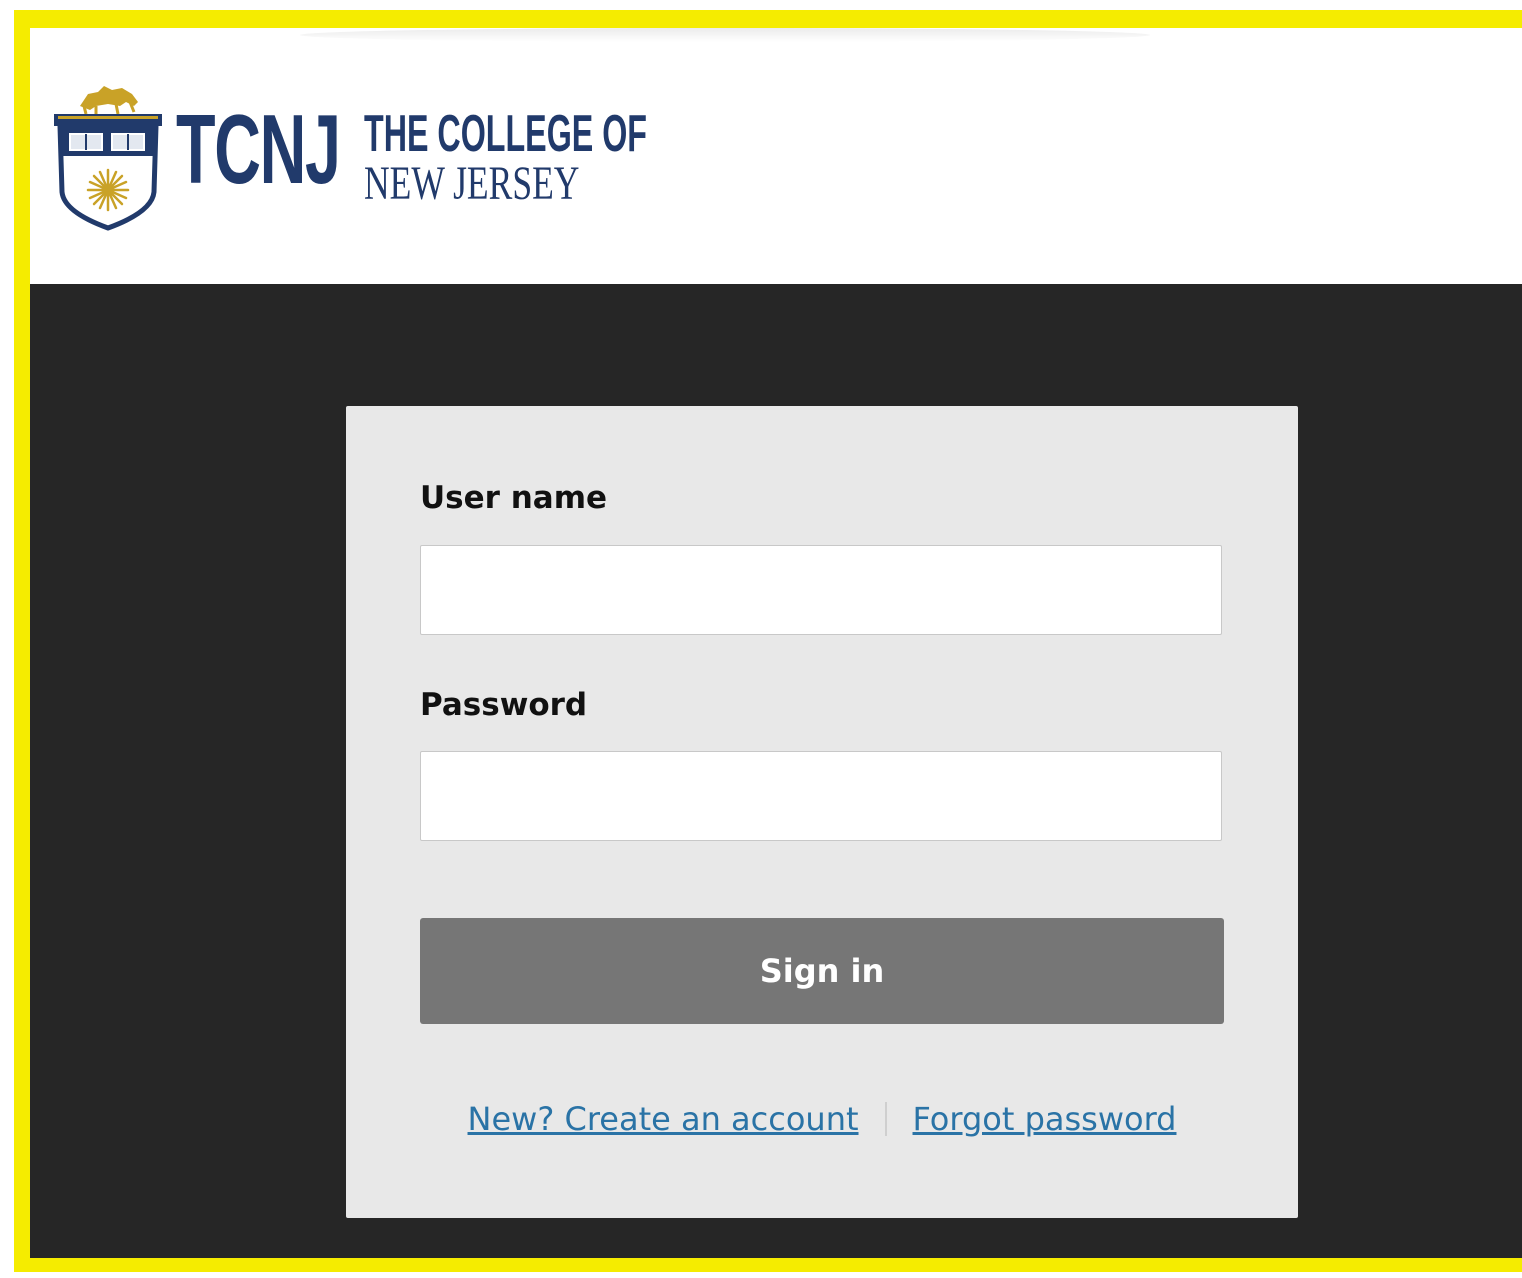 Image resolution: width=1522 pixels, height=1278 pixels. What do you see at coordinates (506, 134) in the screenshot?
I see `logo-college-name-line1: THE COLLEGE OF` at bounding box center [506, 134].